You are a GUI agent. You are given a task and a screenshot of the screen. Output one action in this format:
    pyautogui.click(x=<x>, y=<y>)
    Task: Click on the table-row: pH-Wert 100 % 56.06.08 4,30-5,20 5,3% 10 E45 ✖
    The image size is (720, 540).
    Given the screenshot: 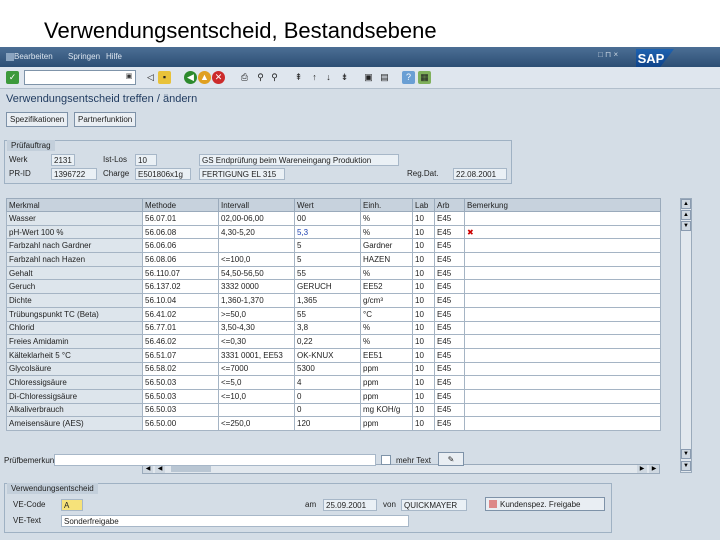 What is the action you would take?
    pyautogui.click(x=333, y=232)
    